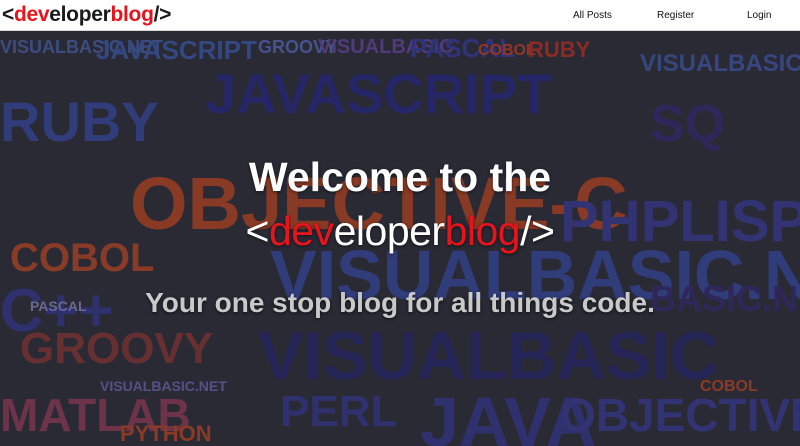 The width and height of the screenshot is (800, 446). I want to click on nav-login-link: Login, so click(759, 16).